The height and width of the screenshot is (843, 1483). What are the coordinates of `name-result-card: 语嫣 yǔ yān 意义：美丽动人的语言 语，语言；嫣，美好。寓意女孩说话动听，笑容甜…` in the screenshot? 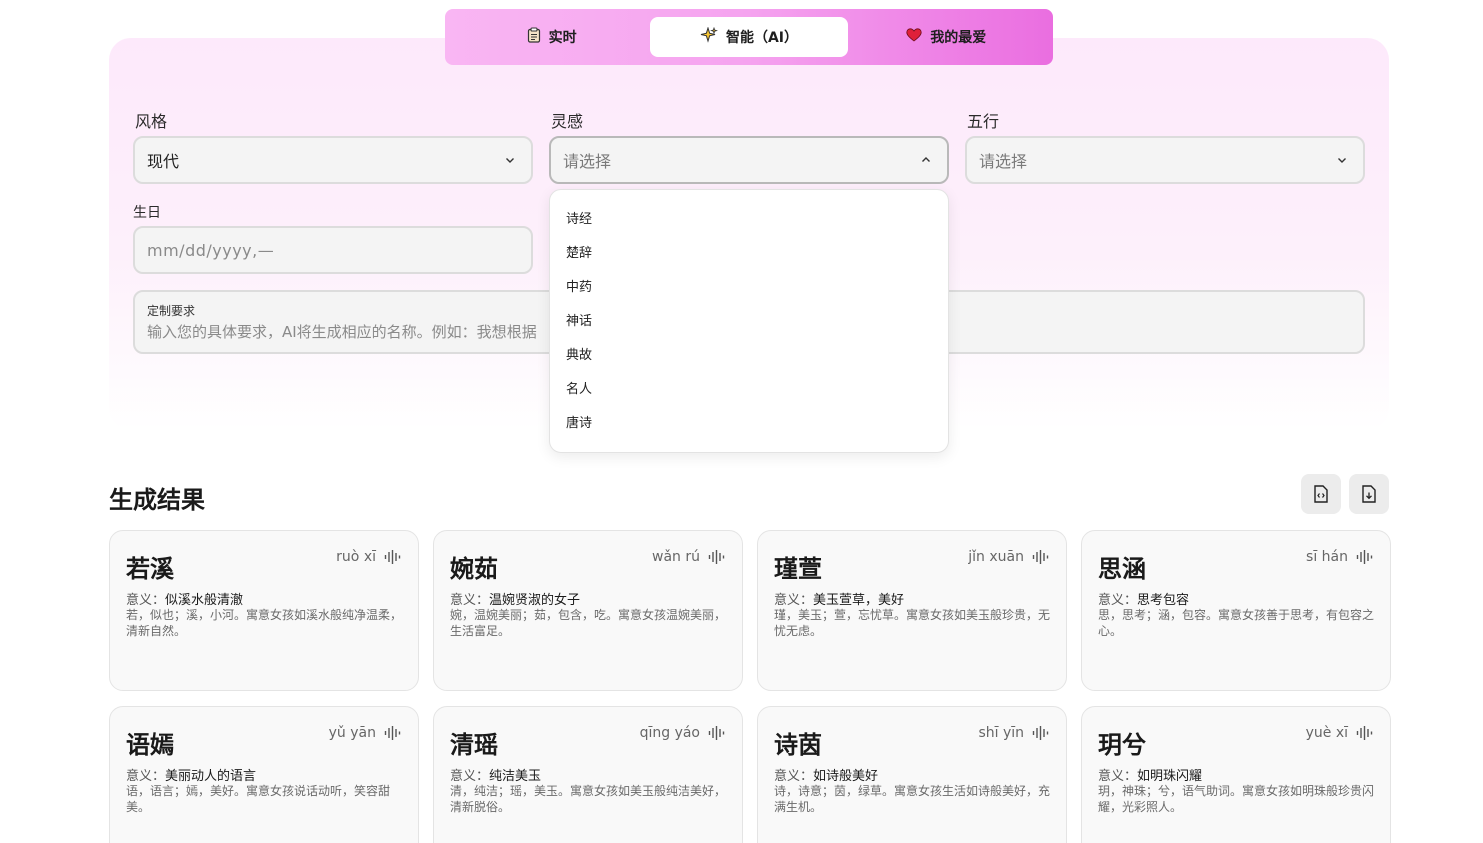 It's located at (264, 774).